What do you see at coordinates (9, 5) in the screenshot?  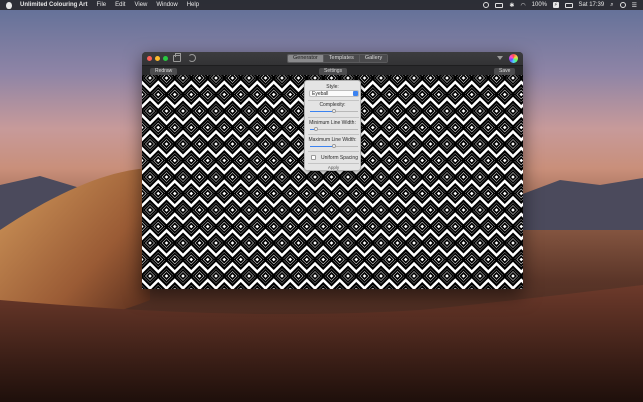 I see `apple-icon` at bounding box center [9, 5].